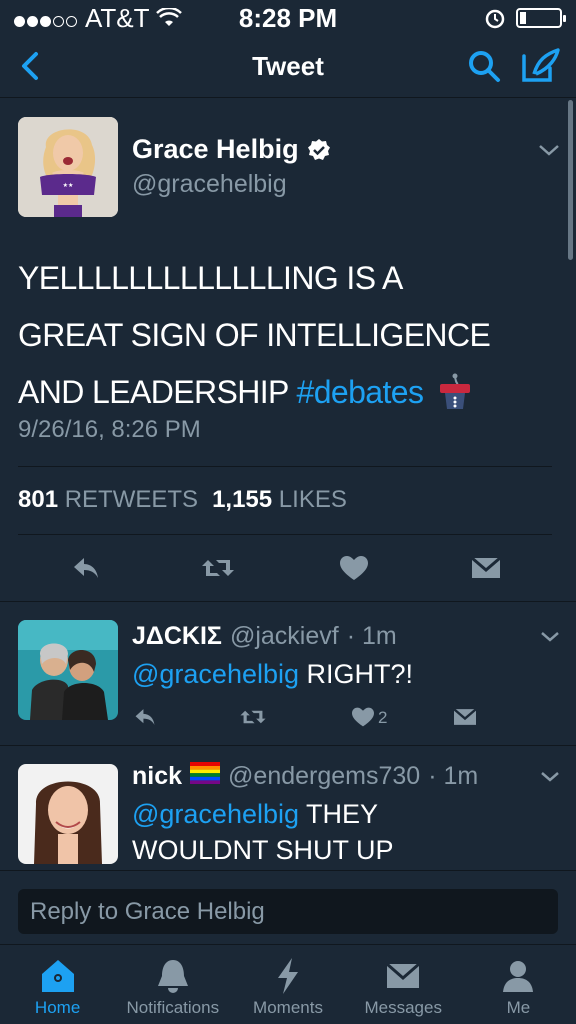 This screenshot has height=1024, width=576. I want to click on reply-header: nick @endergems730 · 1m, so click(305, 776).